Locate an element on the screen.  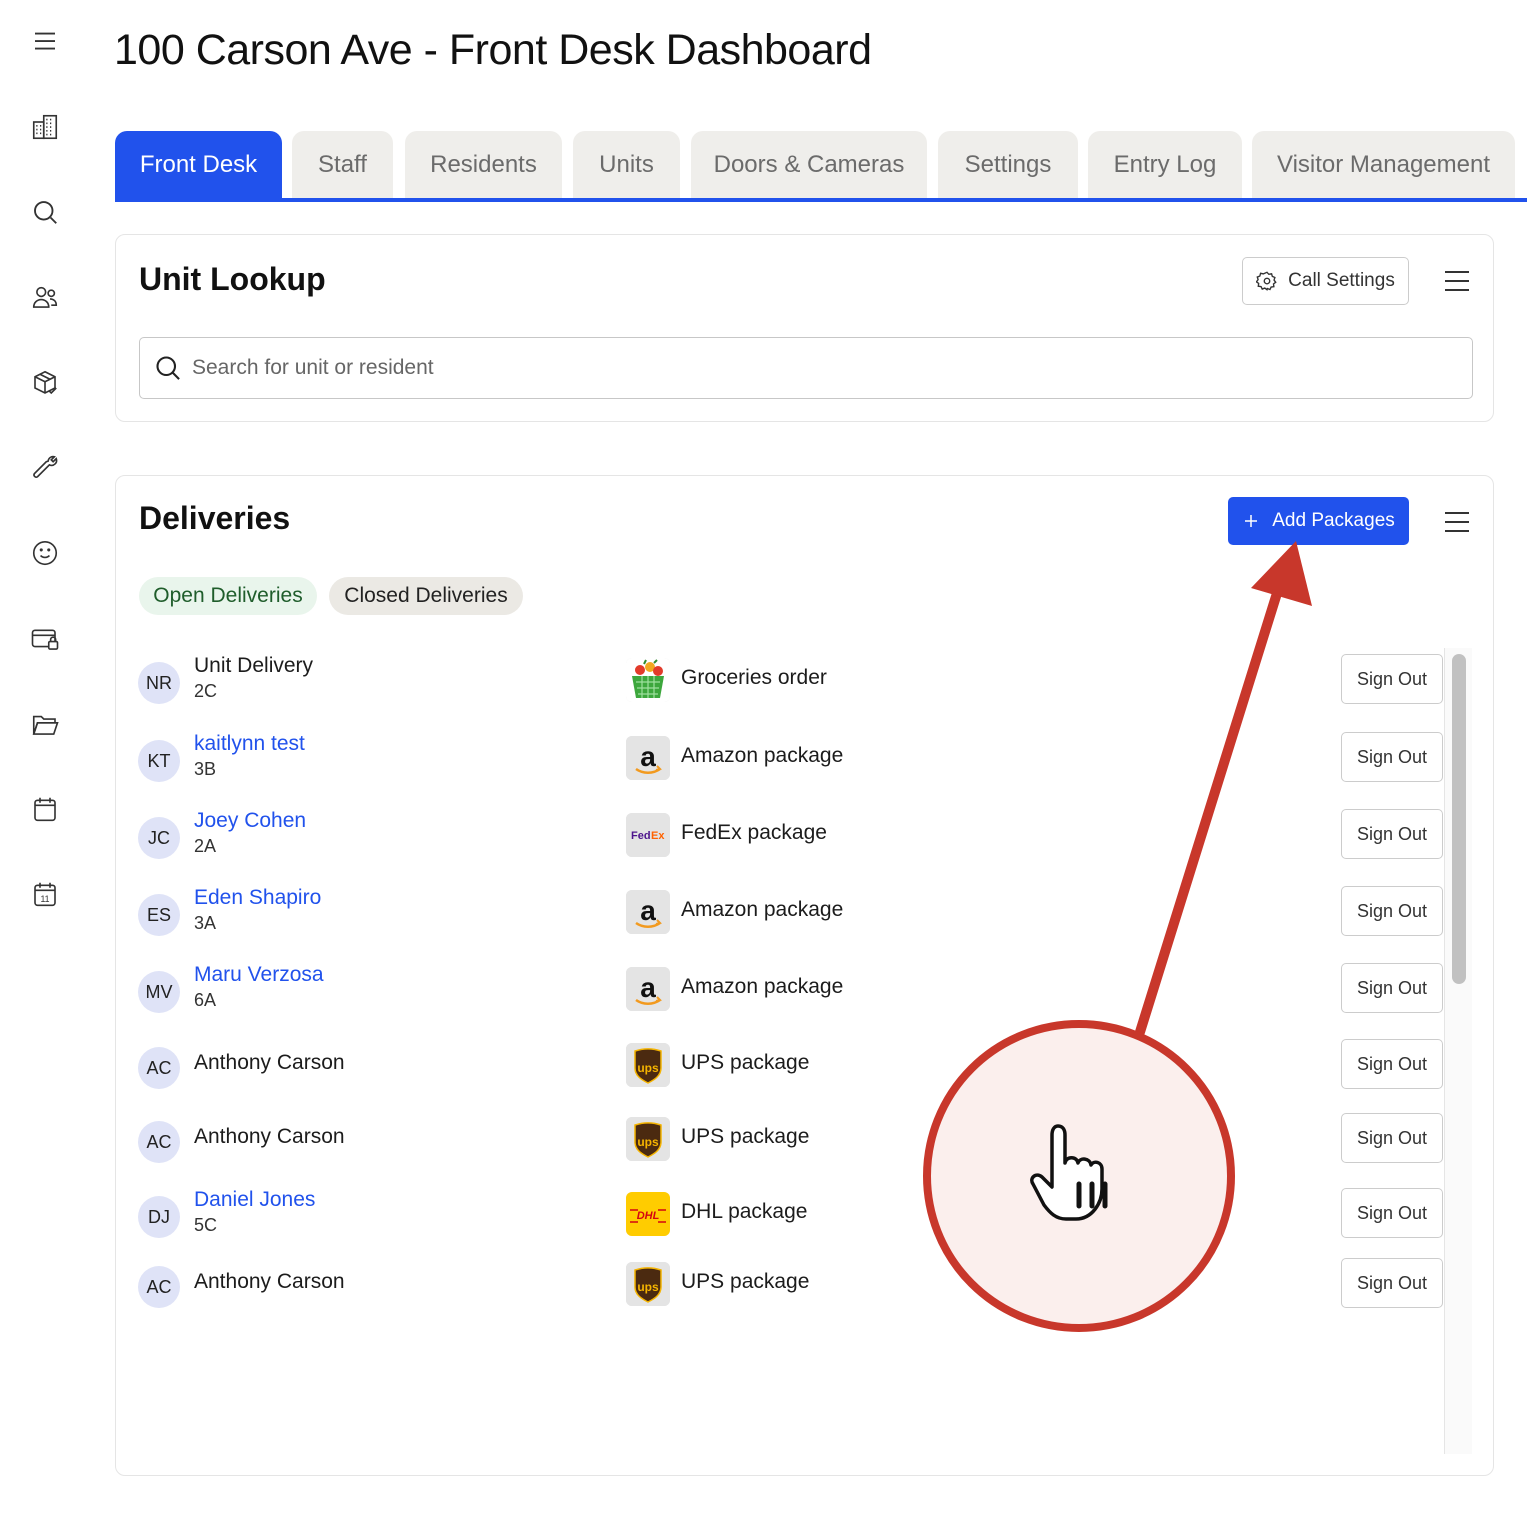
fedex-logo-icon: Fed Ex is located at coordinates (648, 835).